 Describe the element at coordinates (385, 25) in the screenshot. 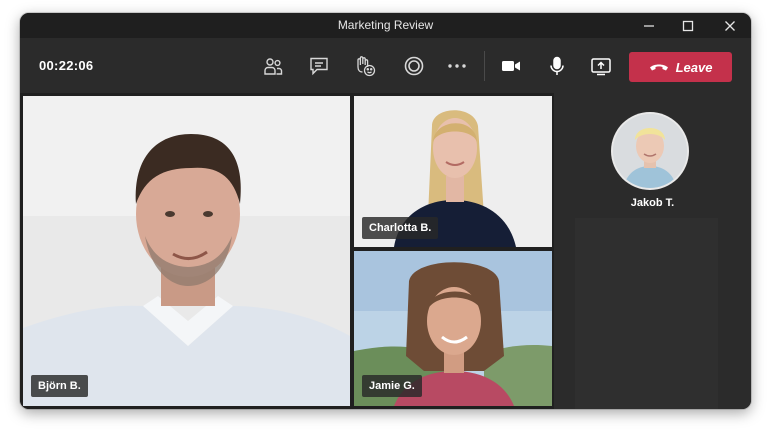

I see `title-bar: Marketing Review` at that location.